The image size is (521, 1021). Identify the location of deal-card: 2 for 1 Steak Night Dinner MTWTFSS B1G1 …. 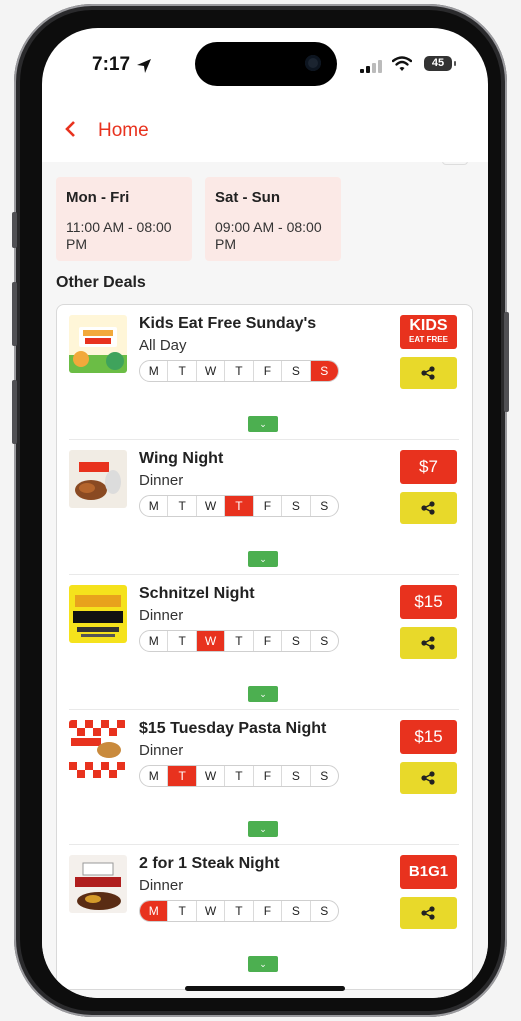
(264, 912).